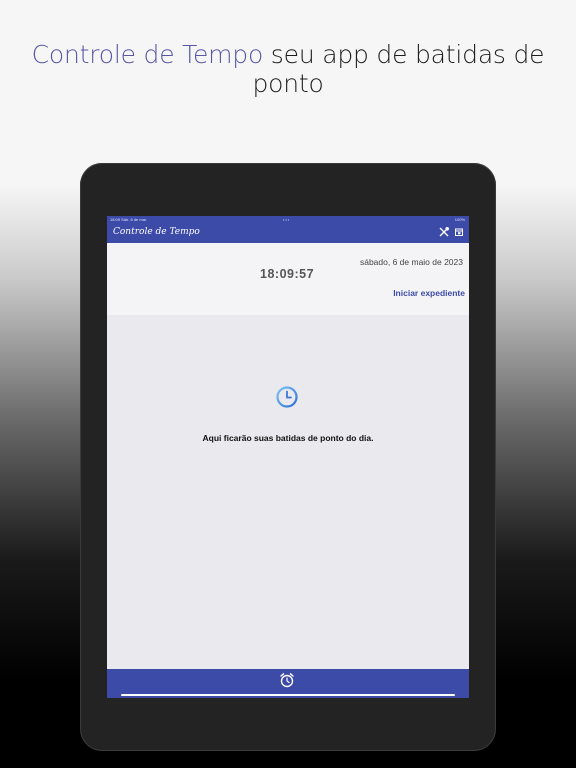  I want to click on bottom-tab-bar, so click(288, 683).